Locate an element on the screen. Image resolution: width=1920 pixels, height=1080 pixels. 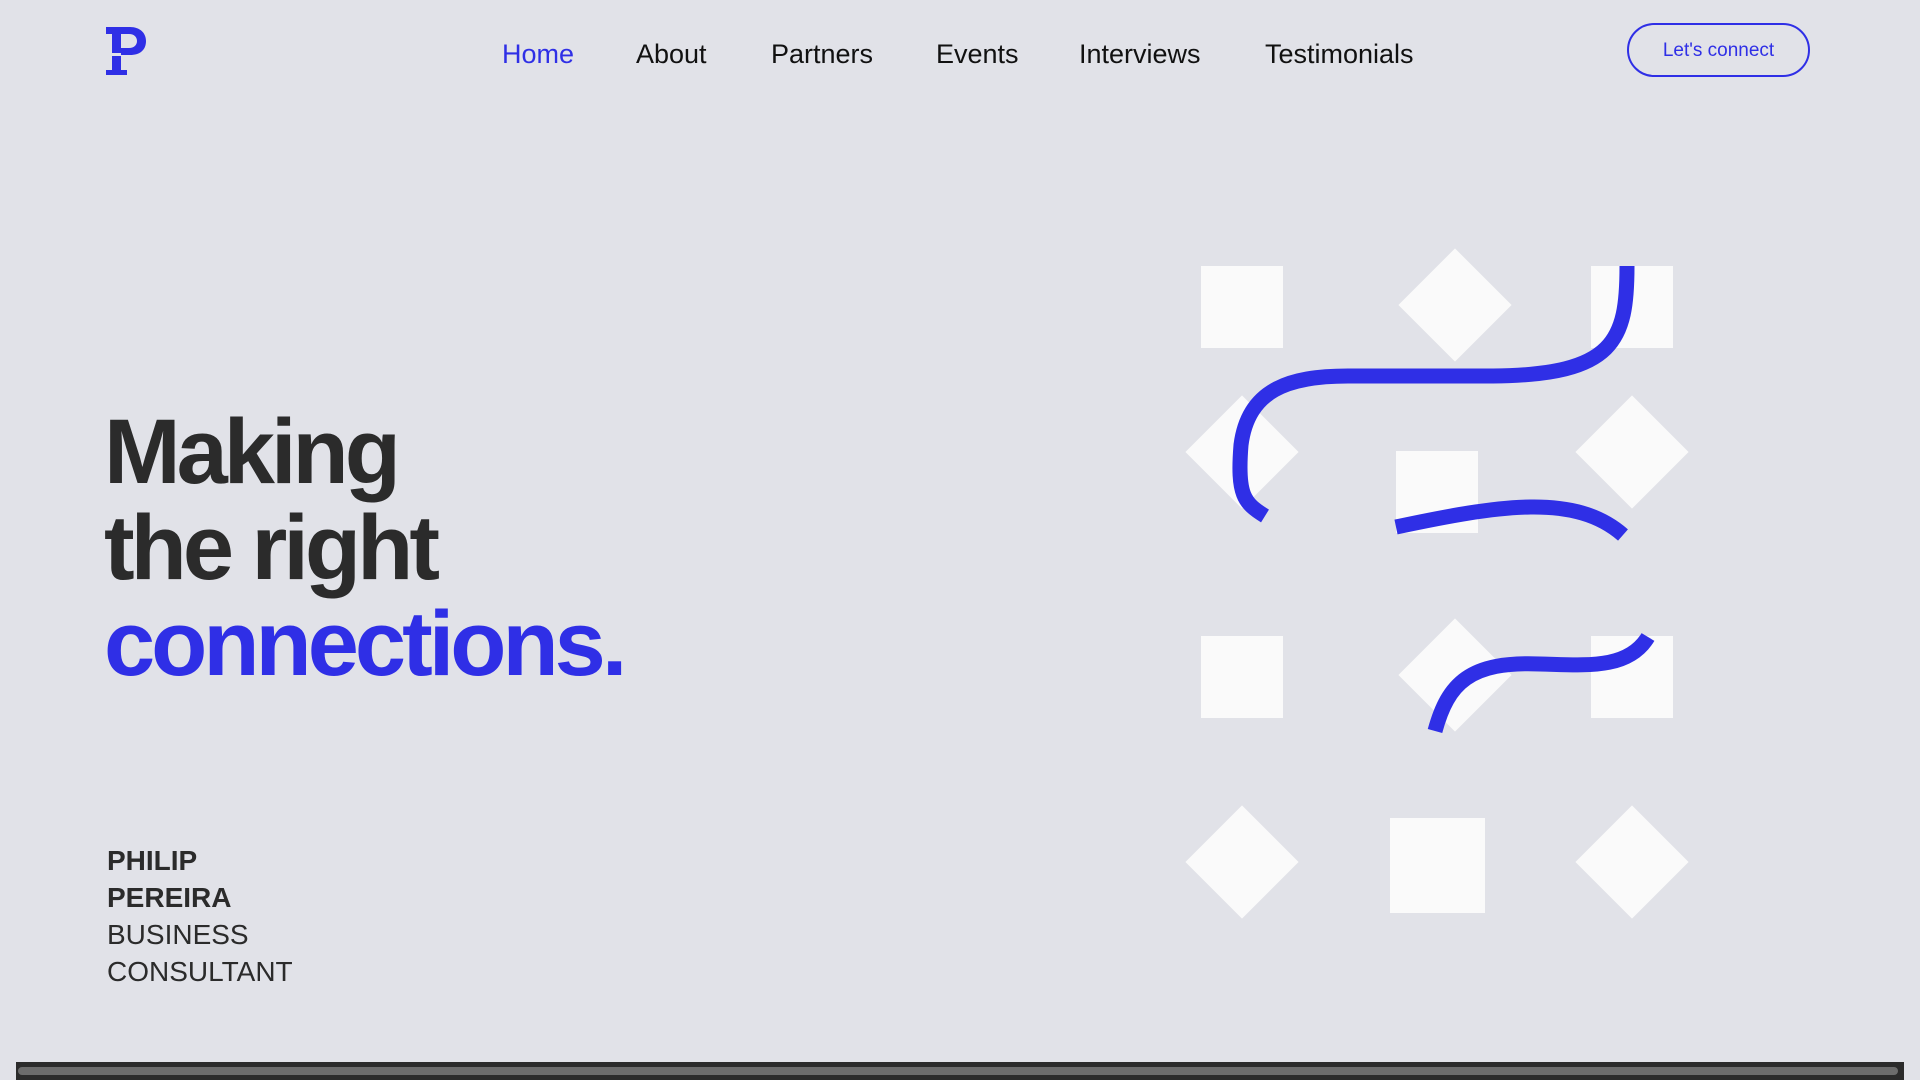
person-role-line-2: CONSULTANT is located at coordinates (200, 971).